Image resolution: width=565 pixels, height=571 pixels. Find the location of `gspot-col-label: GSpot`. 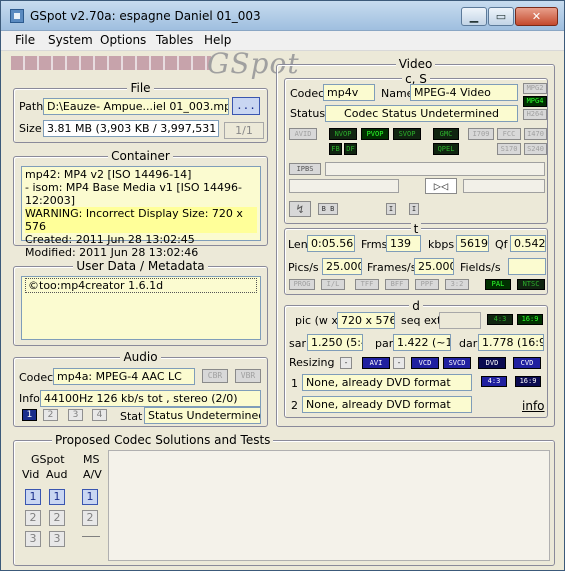

gspot-col-label: GSpot is located at coordinates (48, 459).